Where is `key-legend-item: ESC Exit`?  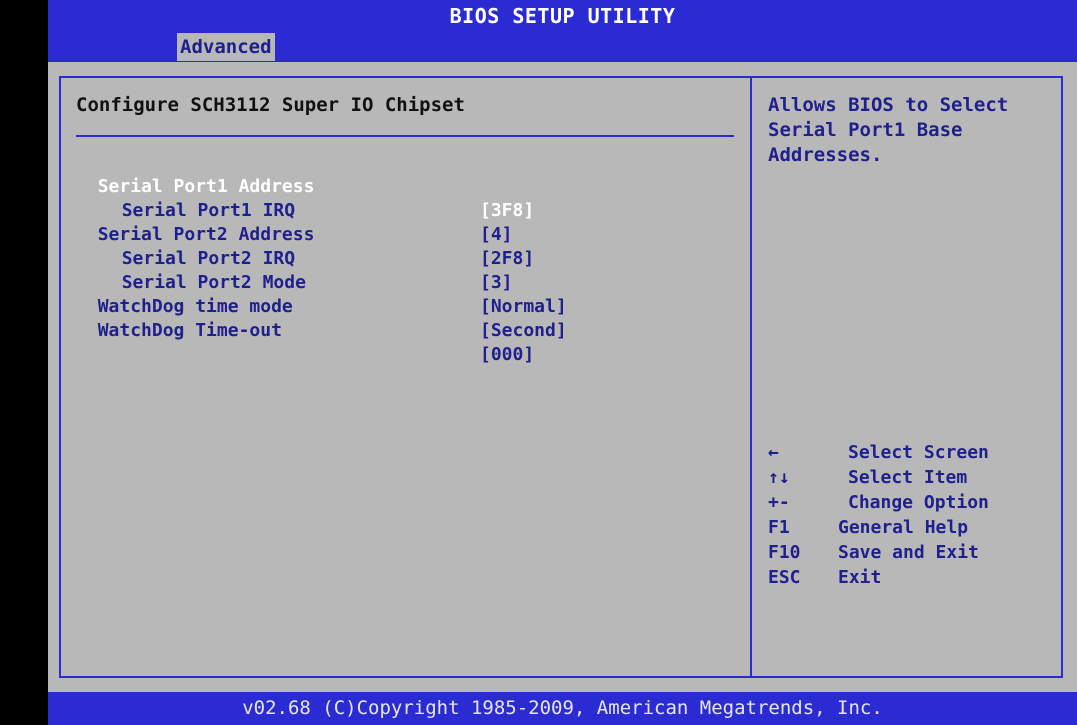 key-legend-item: ESC Exit is located at coordinates (913, 577).